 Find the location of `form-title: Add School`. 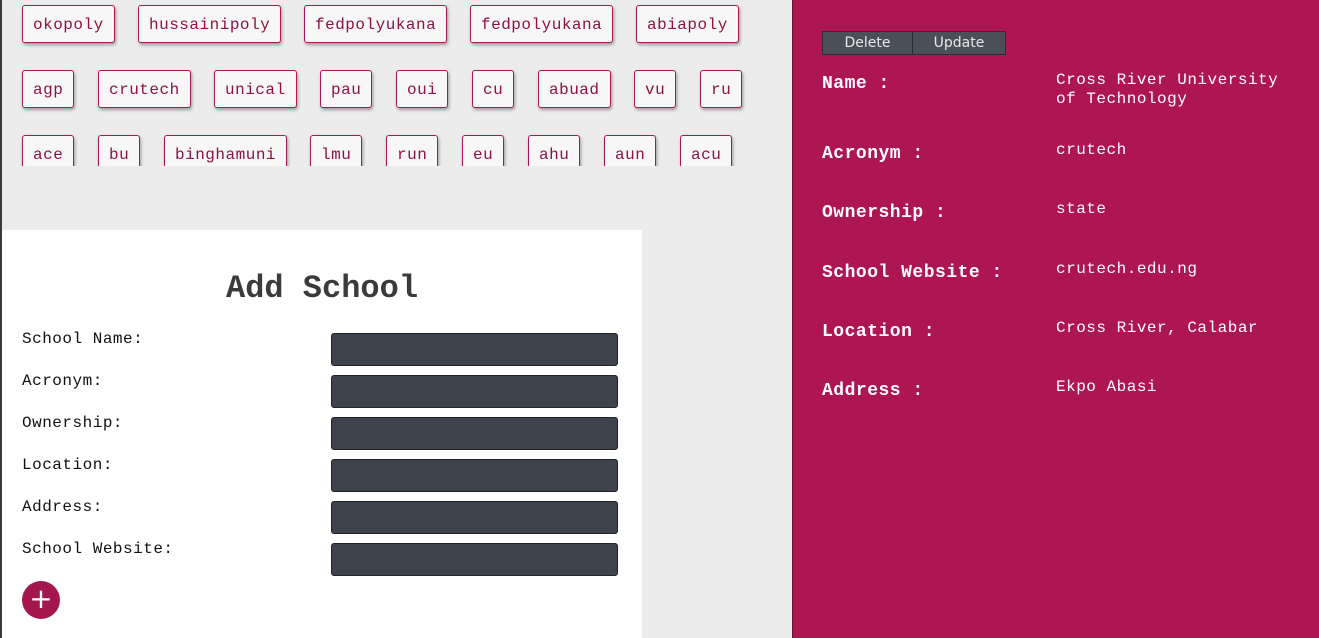

form-title: Add School is located at coordinates (322, 288).